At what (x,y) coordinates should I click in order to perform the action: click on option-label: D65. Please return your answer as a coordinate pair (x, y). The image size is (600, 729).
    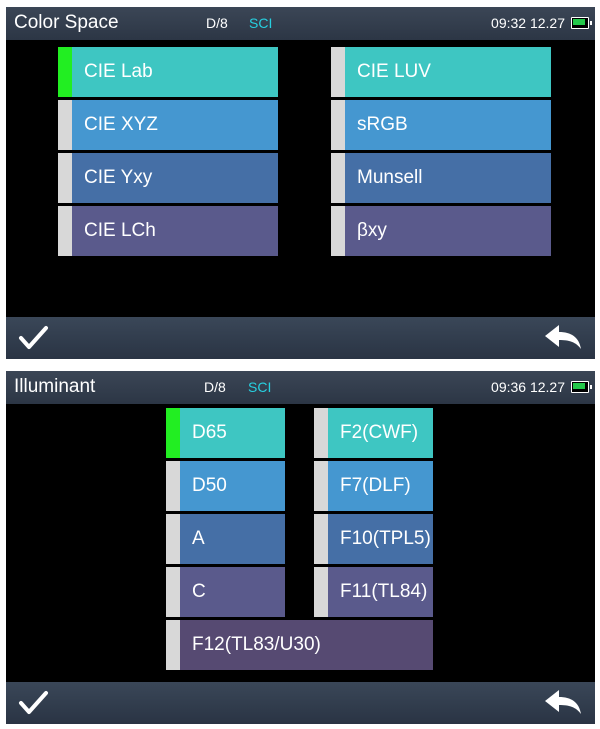
    Looking at the image, I should click on (209, 432).